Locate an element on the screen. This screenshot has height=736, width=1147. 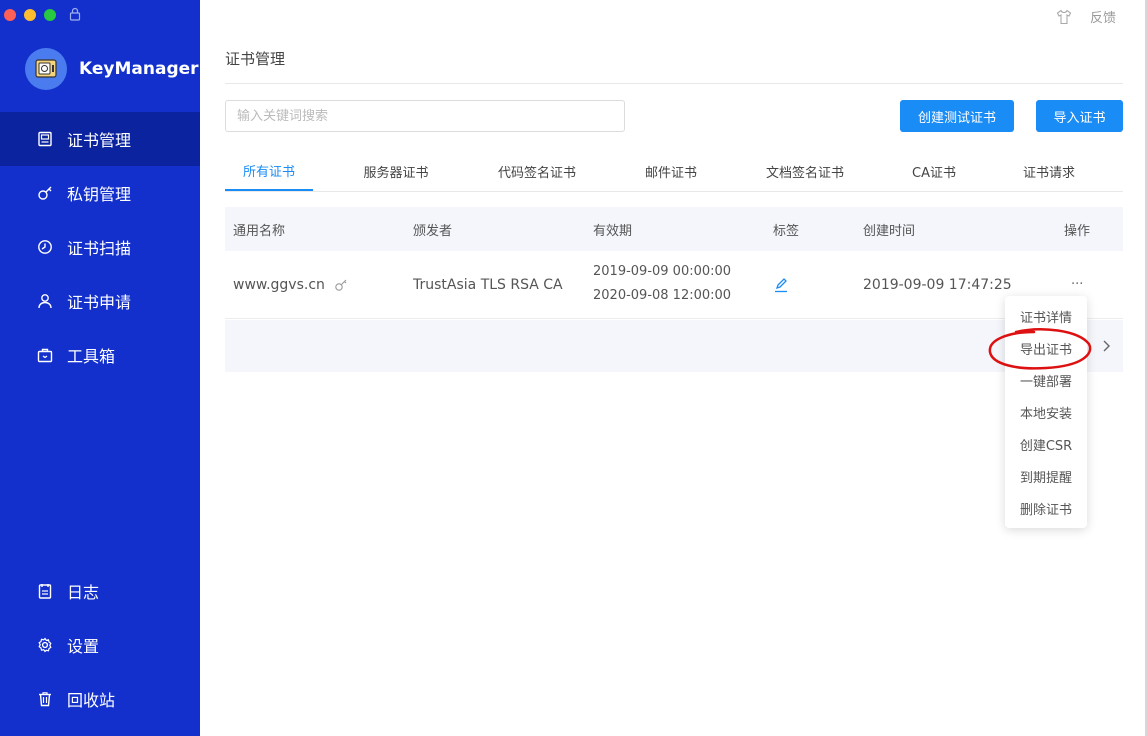
sidebar-item-recycle-bin: 回收站 is located at coordinates (100, 699).